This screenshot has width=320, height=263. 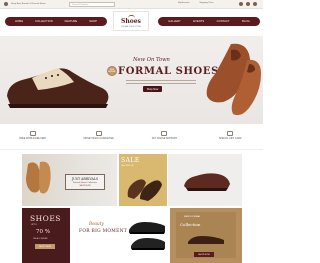 I want to click on nav-item-feature: FEATURE, so click(x=71, y=21).